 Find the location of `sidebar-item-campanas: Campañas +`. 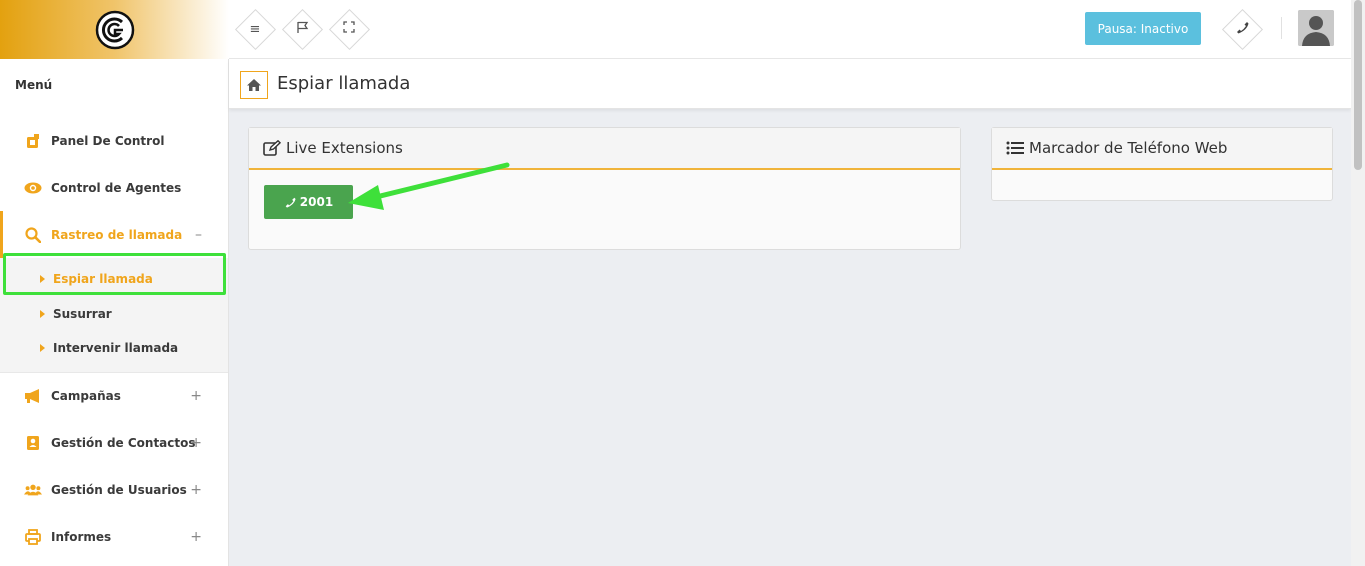

sidebar-item-campanas: Campañas + is located at coordinates (114, 396).